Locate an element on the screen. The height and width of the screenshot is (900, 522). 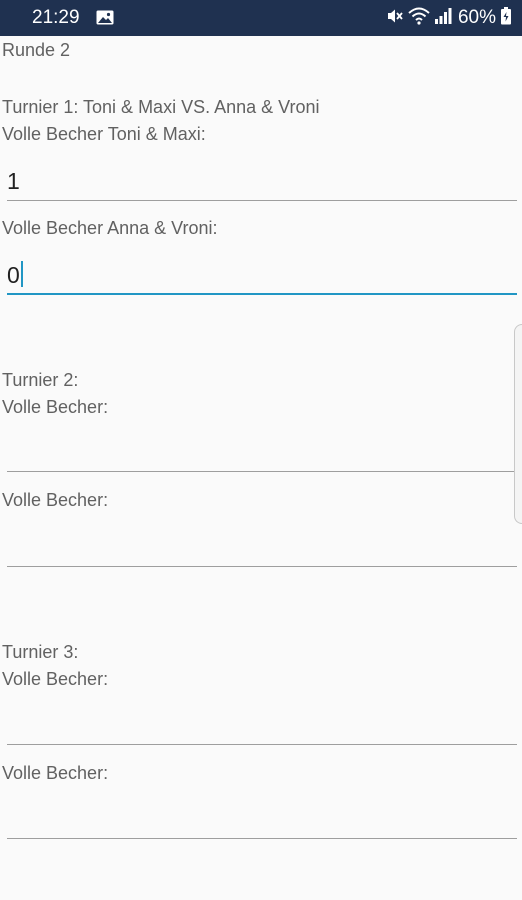
tournament-3-label-b: Volle Becher: is located at coordinates (55, 773).